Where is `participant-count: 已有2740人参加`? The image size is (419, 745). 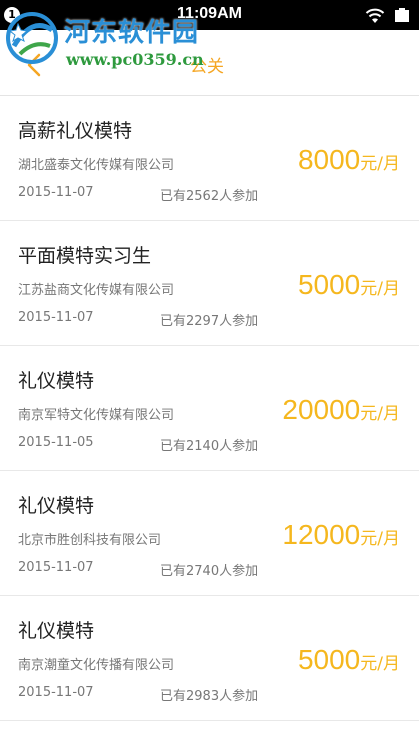
participant-count: 已有2740人参加 is located at coordinates (209, 571).